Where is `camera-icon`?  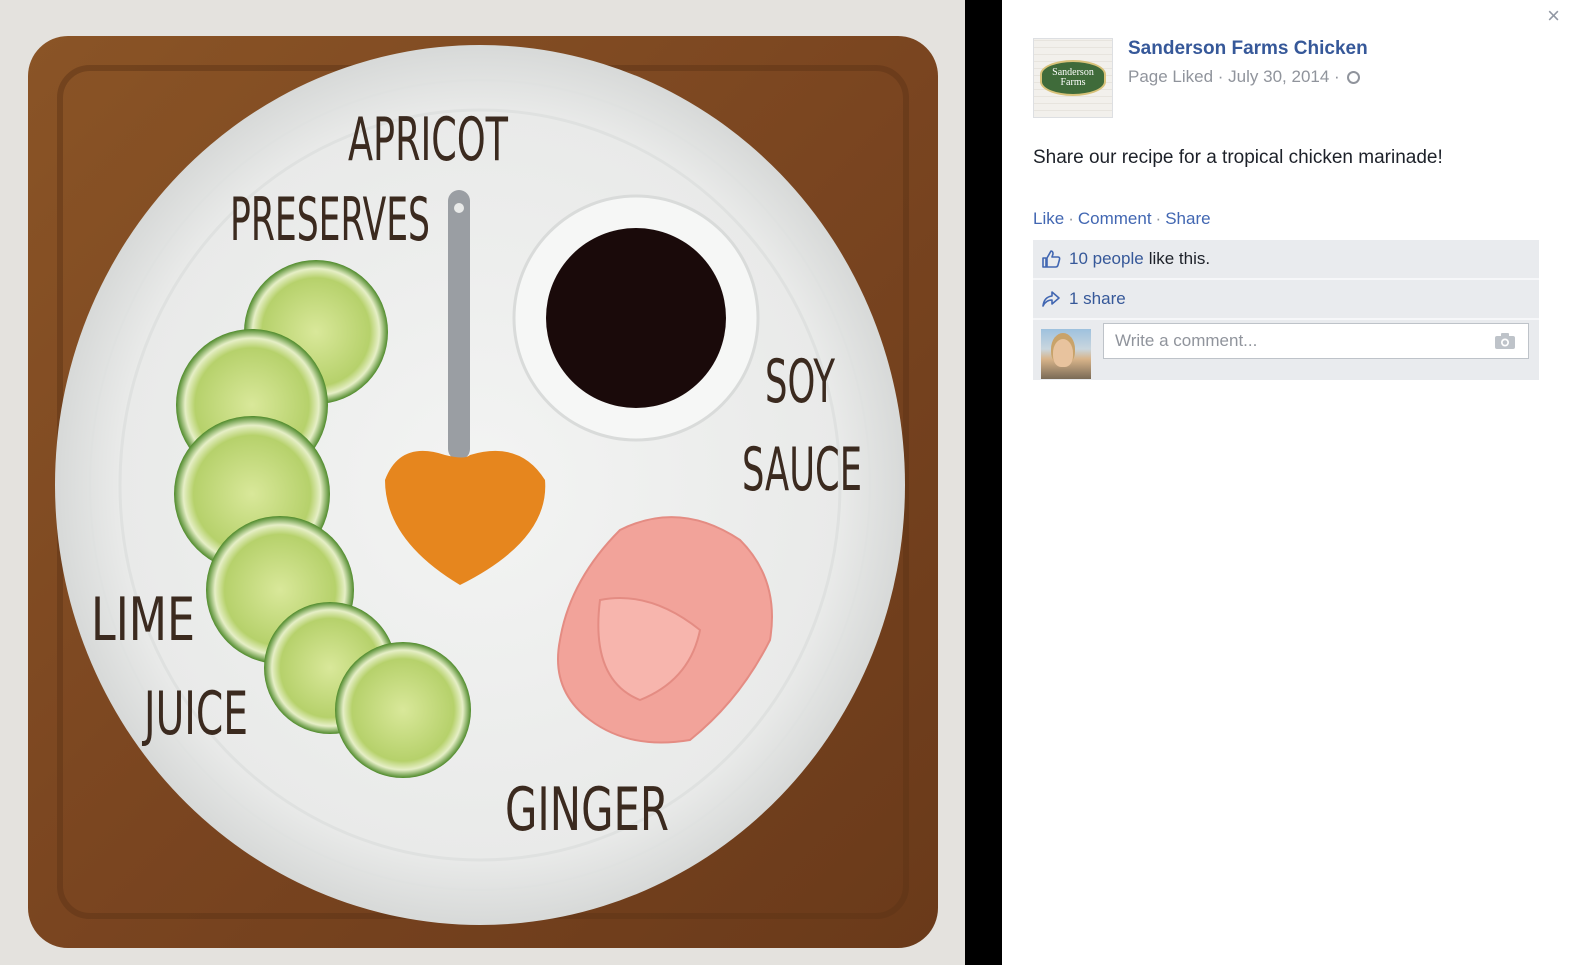 camera-icon is located at coordinates (1505, 341).